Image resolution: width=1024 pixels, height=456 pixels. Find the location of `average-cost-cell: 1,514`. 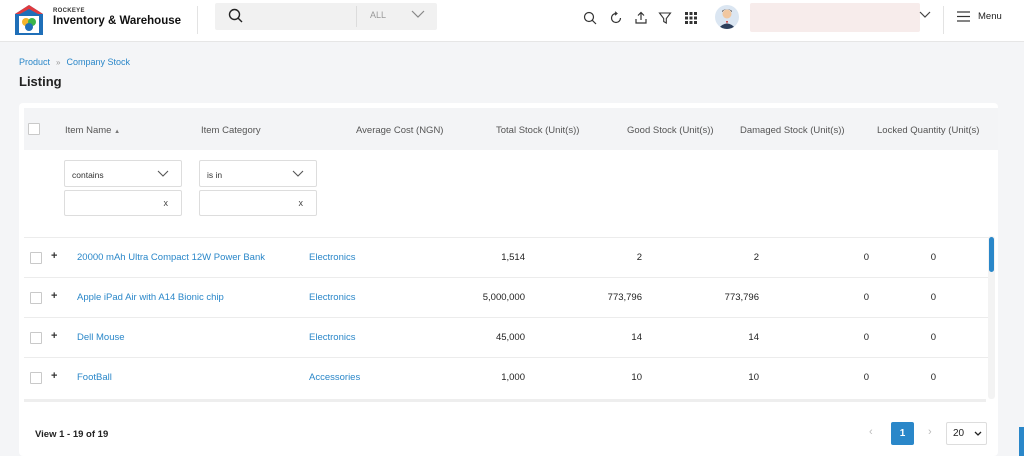

average-cost-cell: 1,514 is located at coordinates (513, 257).